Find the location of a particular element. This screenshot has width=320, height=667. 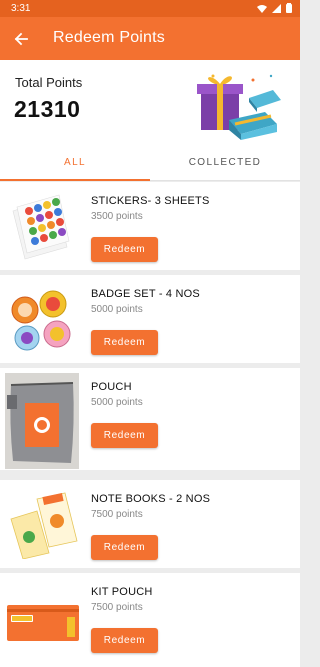

signal-icon is located at coordinates (276, 8).